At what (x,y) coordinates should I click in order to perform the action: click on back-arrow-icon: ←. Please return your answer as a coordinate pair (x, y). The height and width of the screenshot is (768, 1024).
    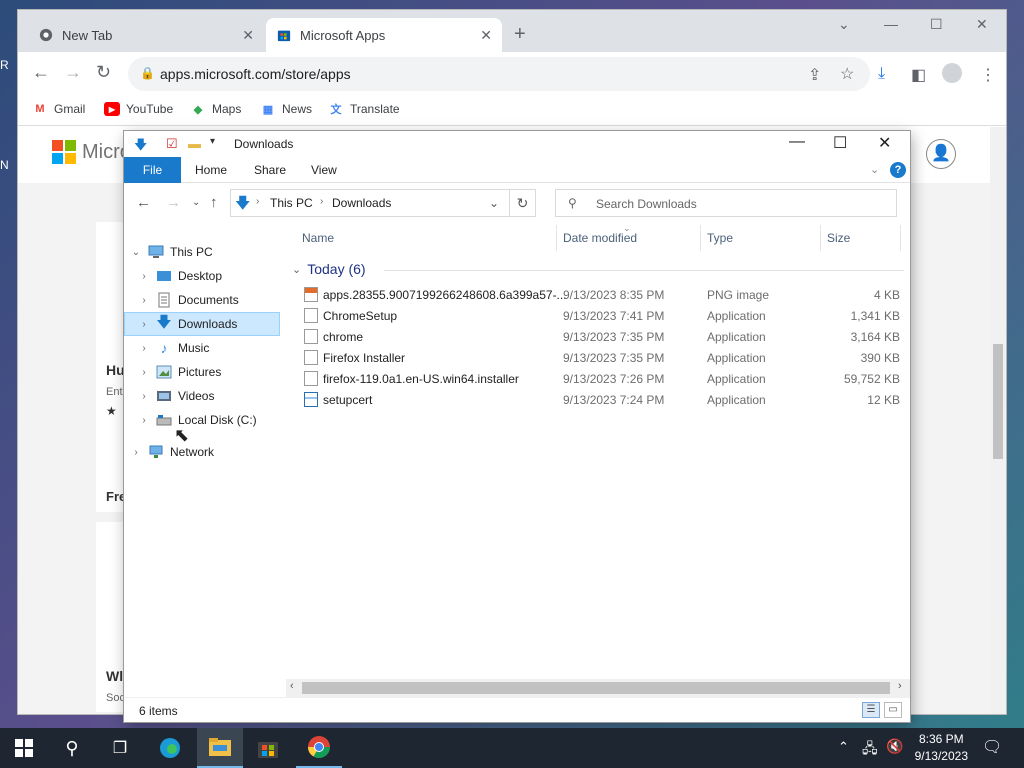
    Looking at the image, I should click on (143, 202).